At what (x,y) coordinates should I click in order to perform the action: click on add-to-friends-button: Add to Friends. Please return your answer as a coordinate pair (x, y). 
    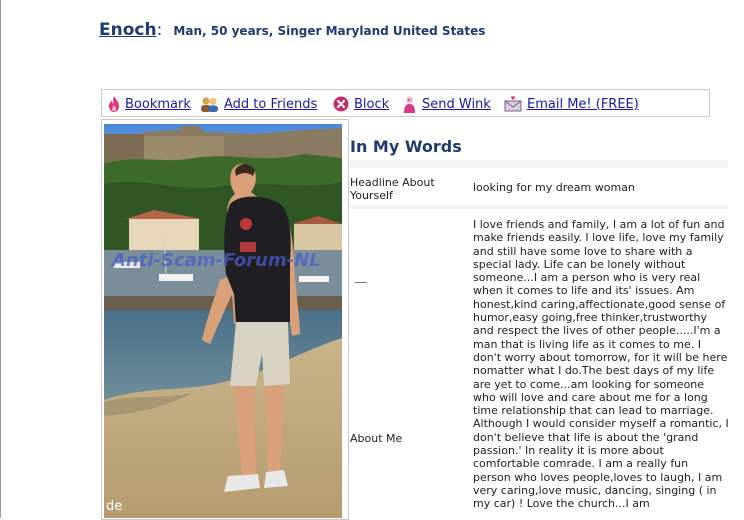
    Looking at the image, I should click on (258, 104).